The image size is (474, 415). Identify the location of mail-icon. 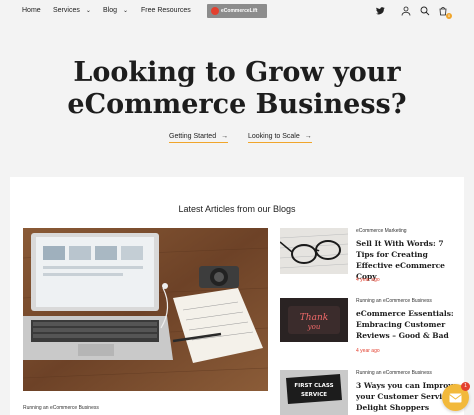
(455, 397).